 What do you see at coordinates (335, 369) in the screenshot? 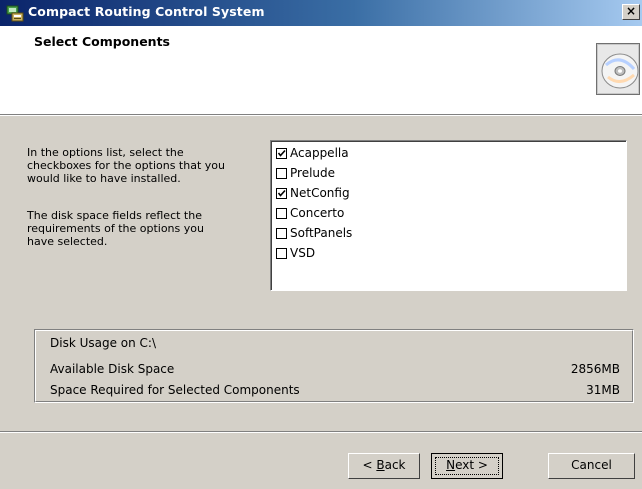
I see `available-space-row: Available Disk Space 2856MB` at bounding box center [335, 369].